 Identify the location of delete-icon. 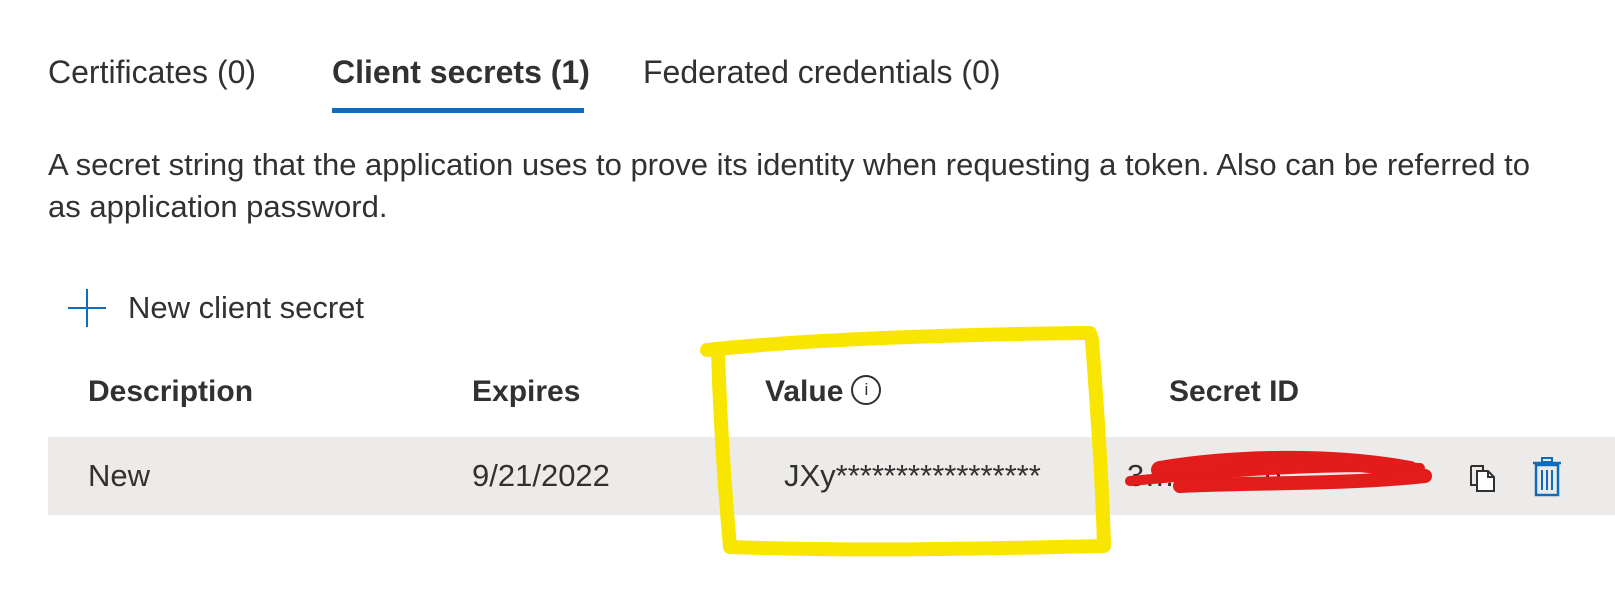
(1547, 477).